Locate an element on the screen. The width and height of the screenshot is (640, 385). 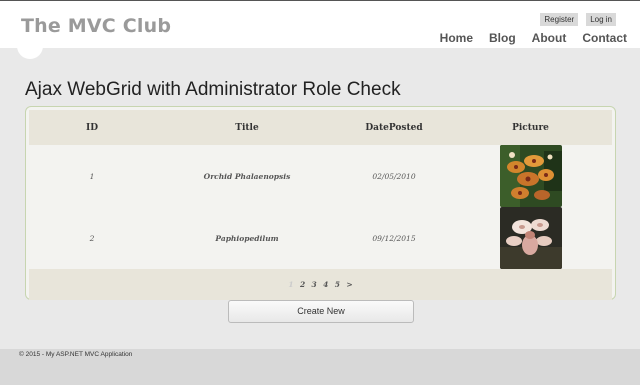
main-nav: Home Blog About Contact is located at coordinates (533, 38).